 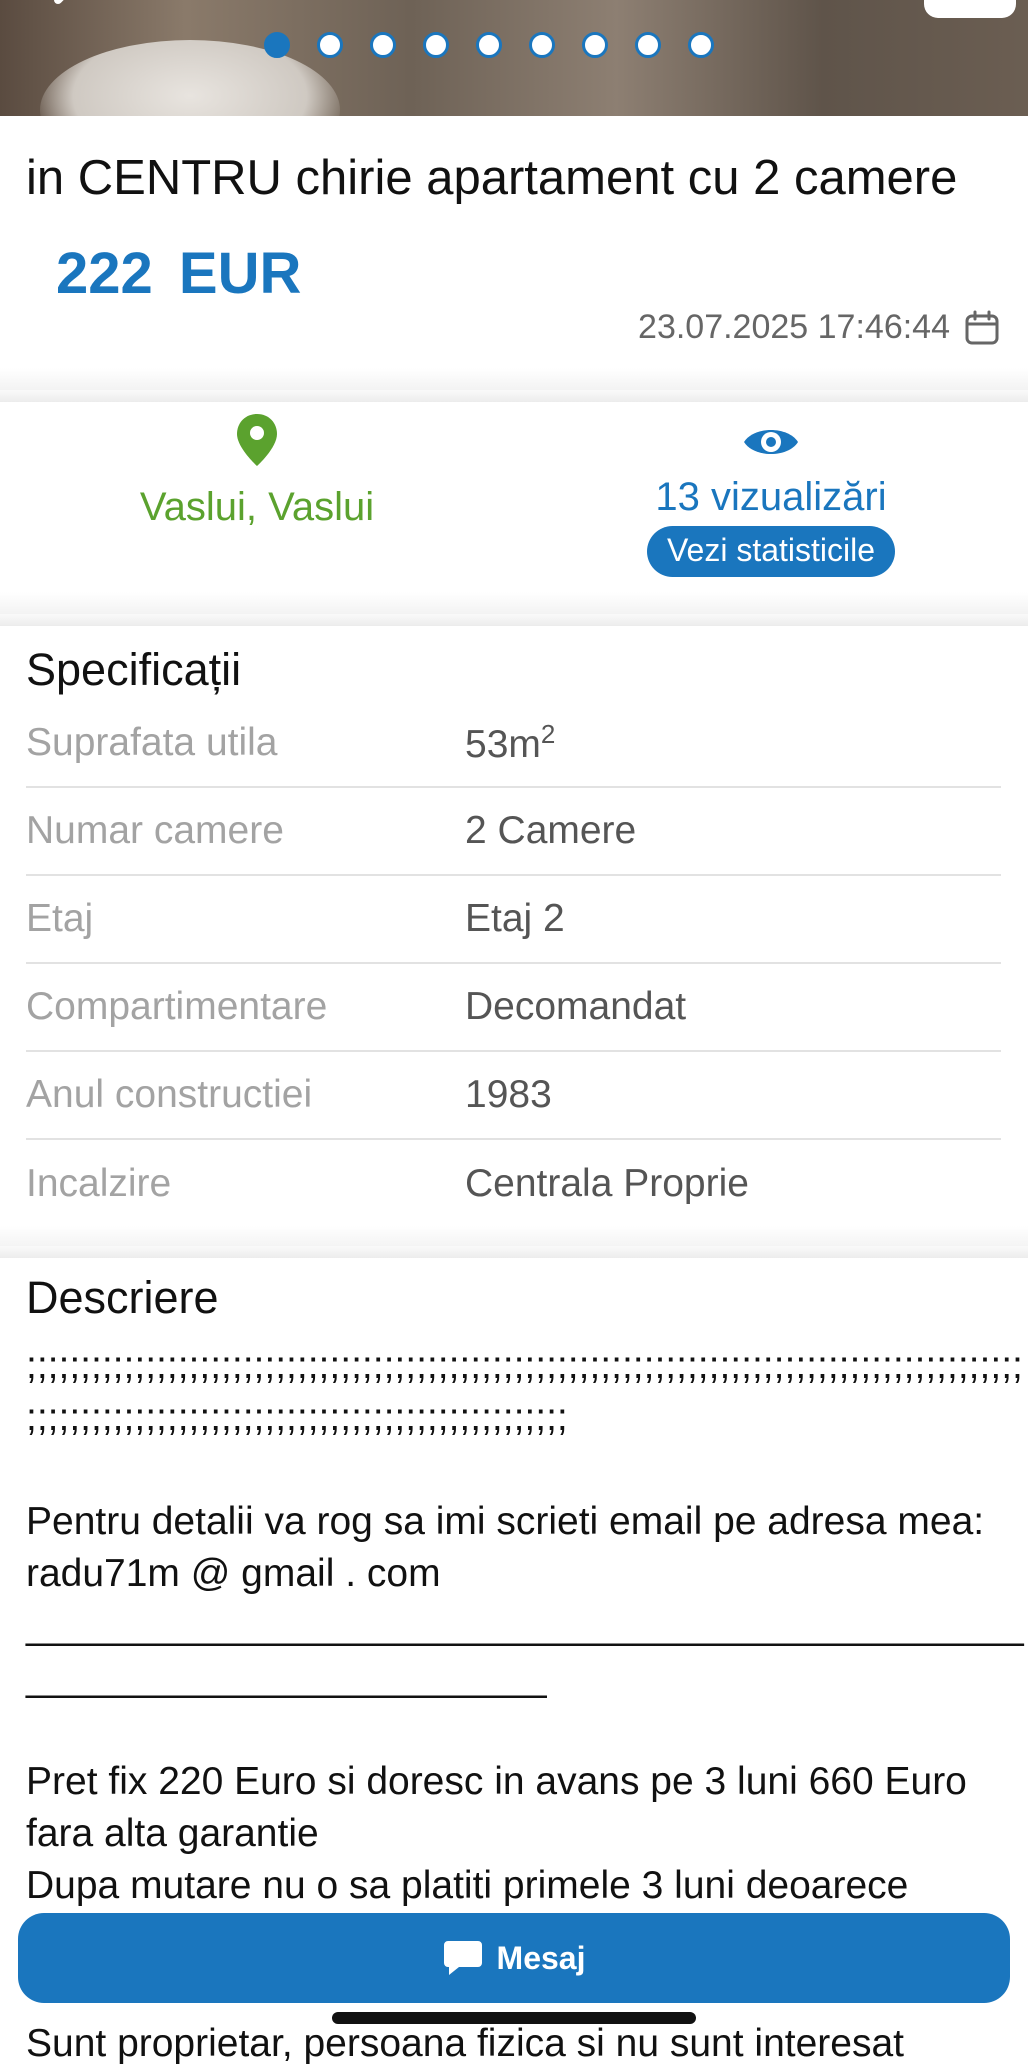 I want to click on spec-row: Incalzire Centrala Proprie, so click(x=513, y=1184).